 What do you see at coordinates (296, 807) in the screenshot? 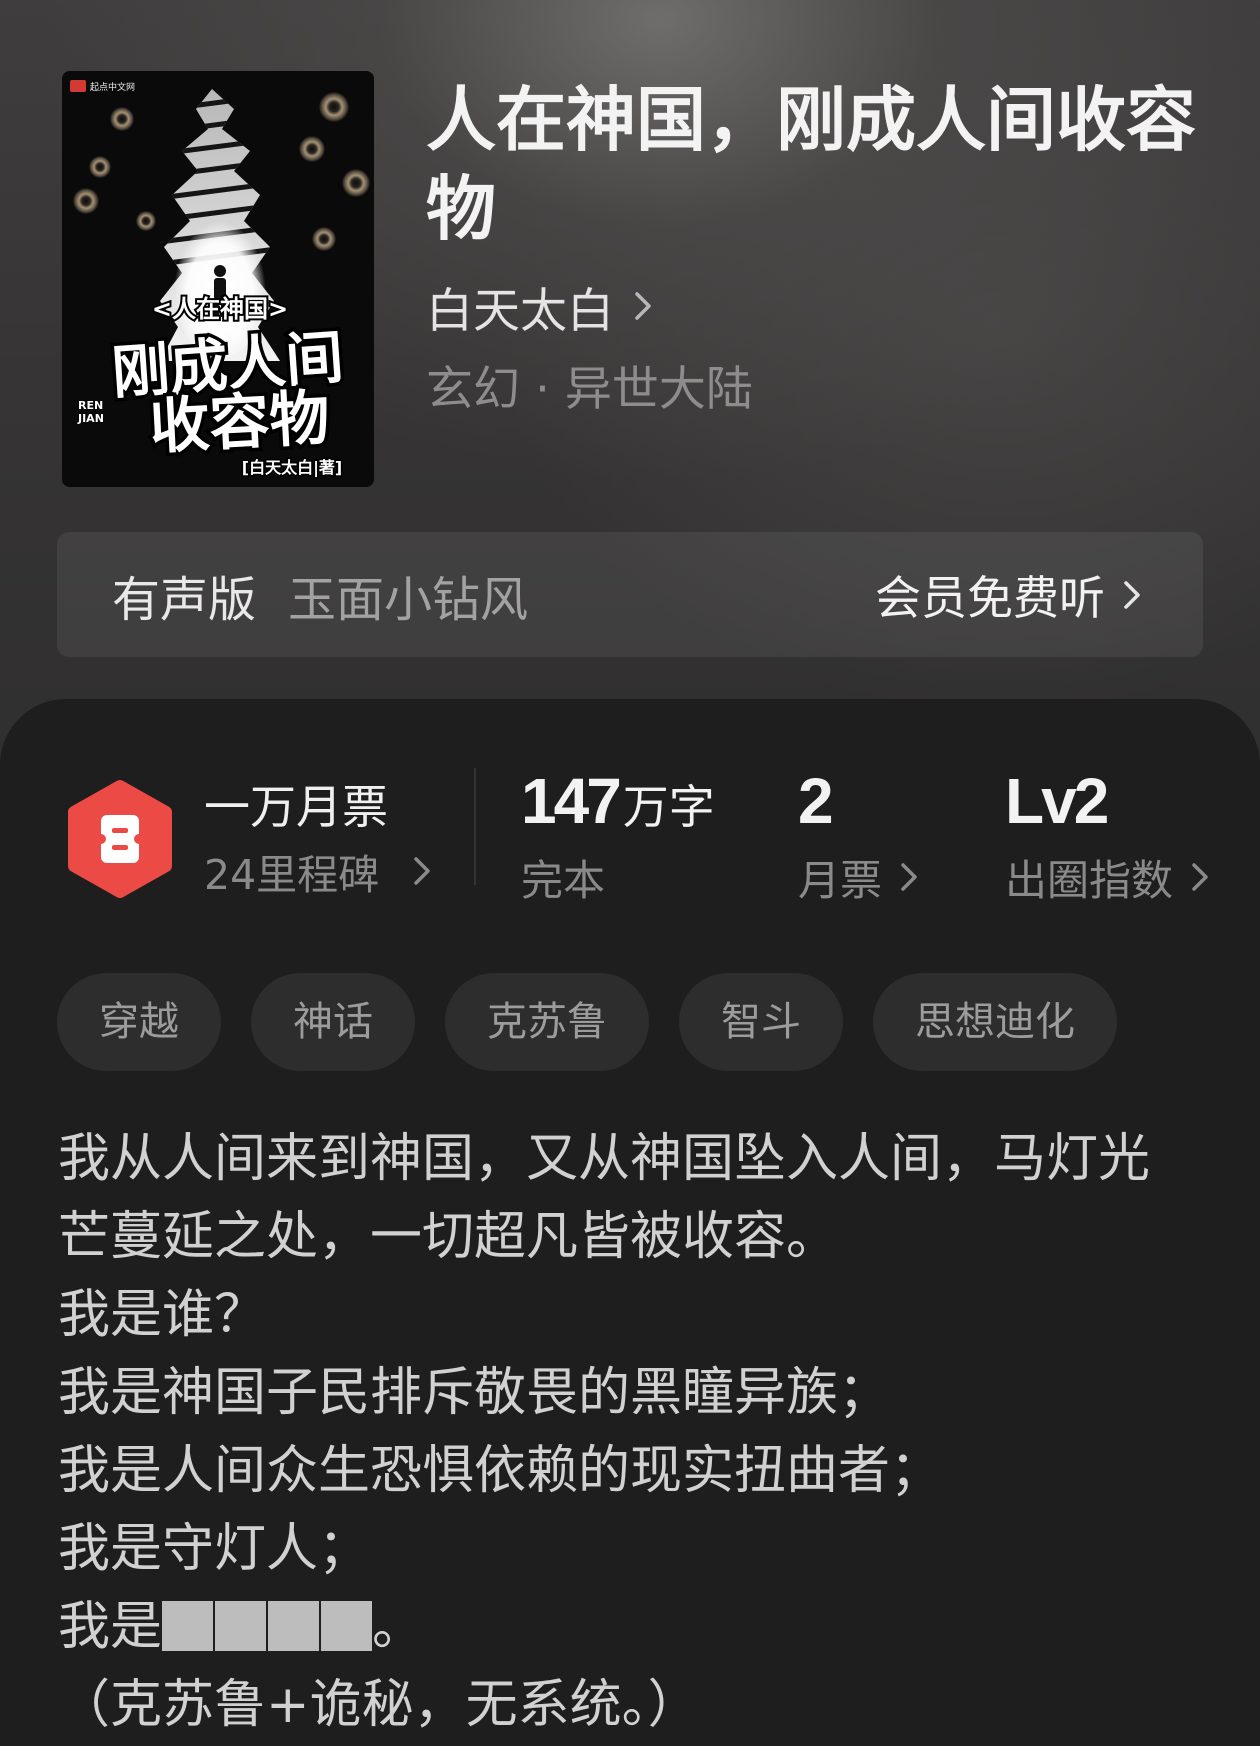
I see `milestone-tickets-title: 一万月票` at bounding box center [296, 807].